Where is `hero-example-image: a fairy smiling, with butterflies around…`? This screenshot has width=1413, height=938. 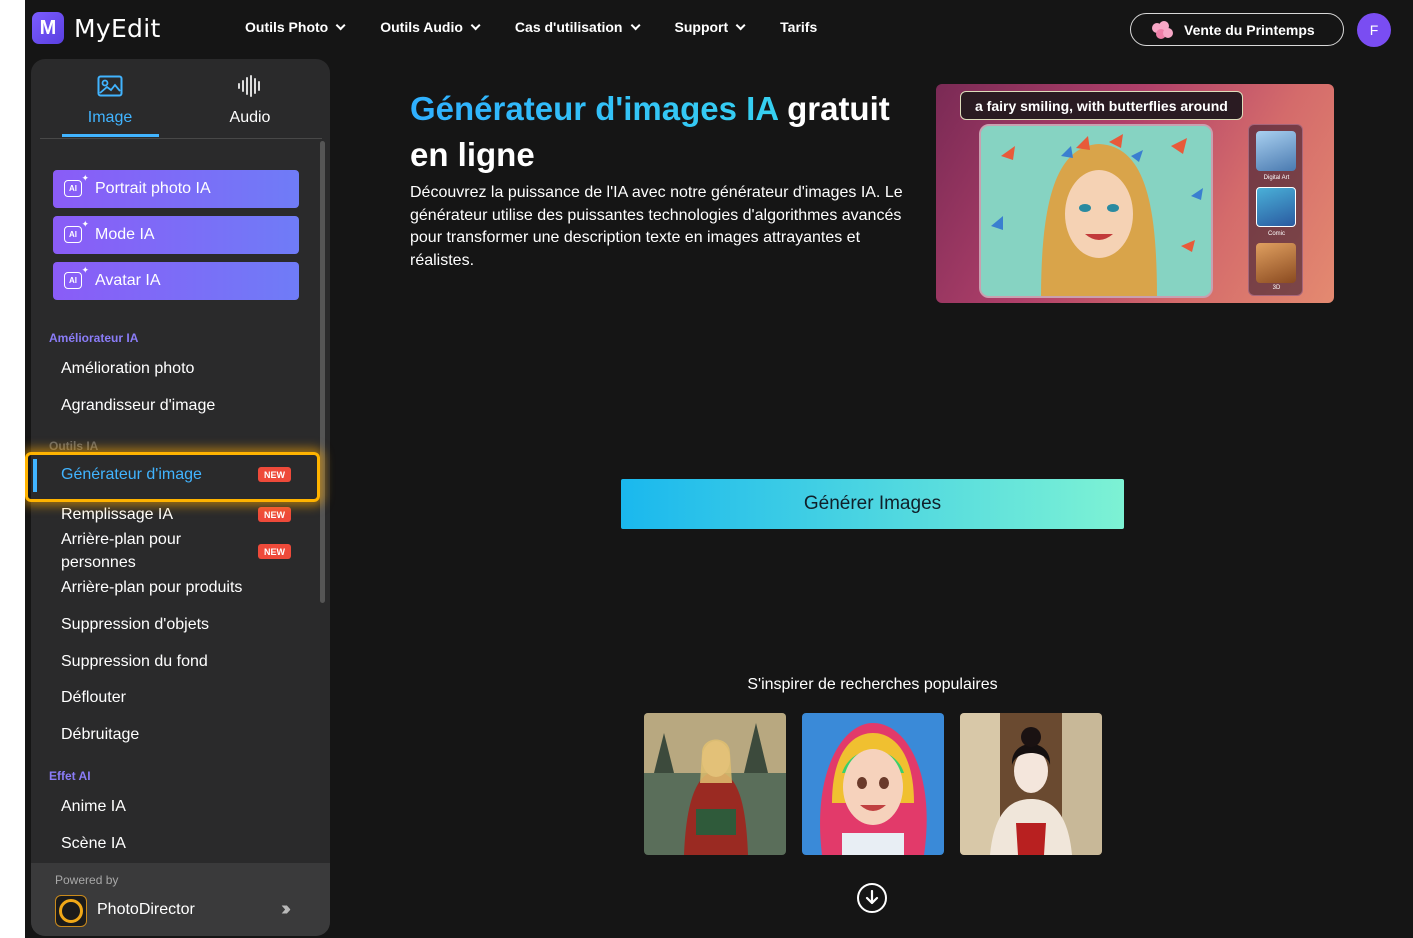 hero-example-image: a fairy smiling, with butterflies around… is located at coordinates (1135, 193).